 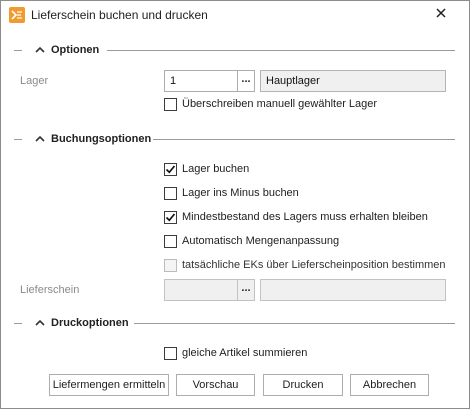 What do you see at coordinates (201, 290) in the screenshot?
I see `lieferschein-input` at bounding box center [201, 290].